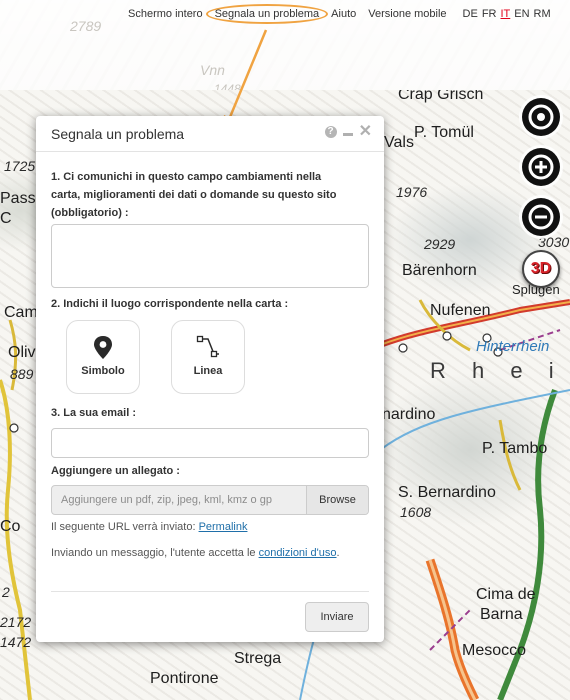 This screenshot has width=570, height=700. What do you see at coordinates (444, 132) in the screenshot?
I see `map-label: P. Tomül` at bounding box center [444, 132].